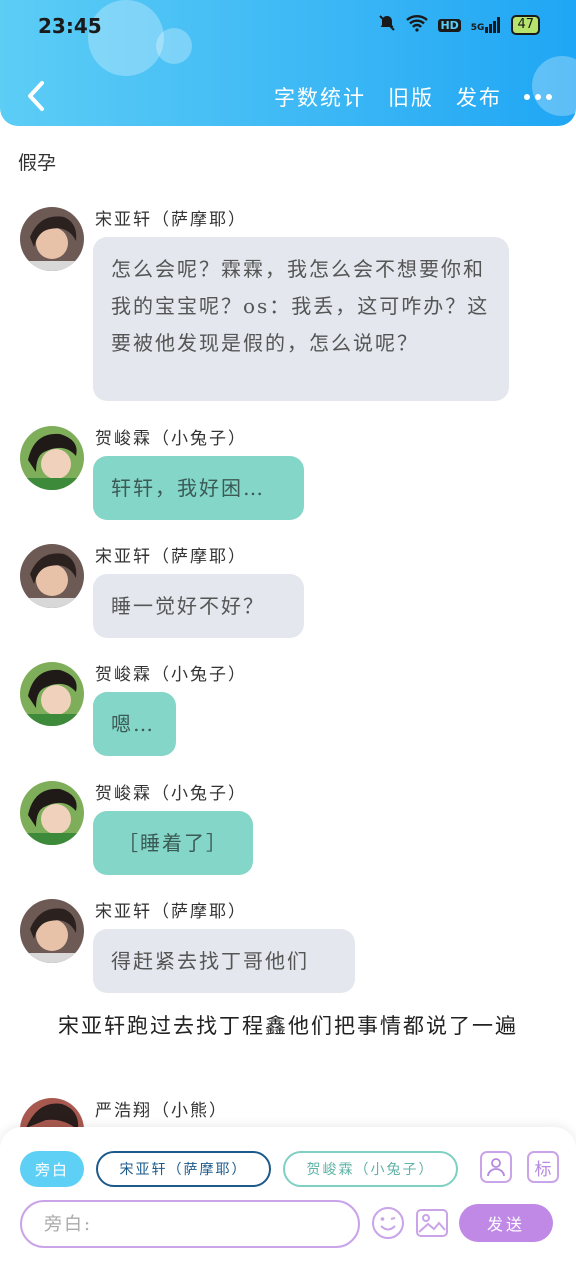 This screenshot has width=576, height=1280. What do you see at coordinates (538, 97) in the screenshot?
I see `more-options-icon` at bounding box center [538, 97].